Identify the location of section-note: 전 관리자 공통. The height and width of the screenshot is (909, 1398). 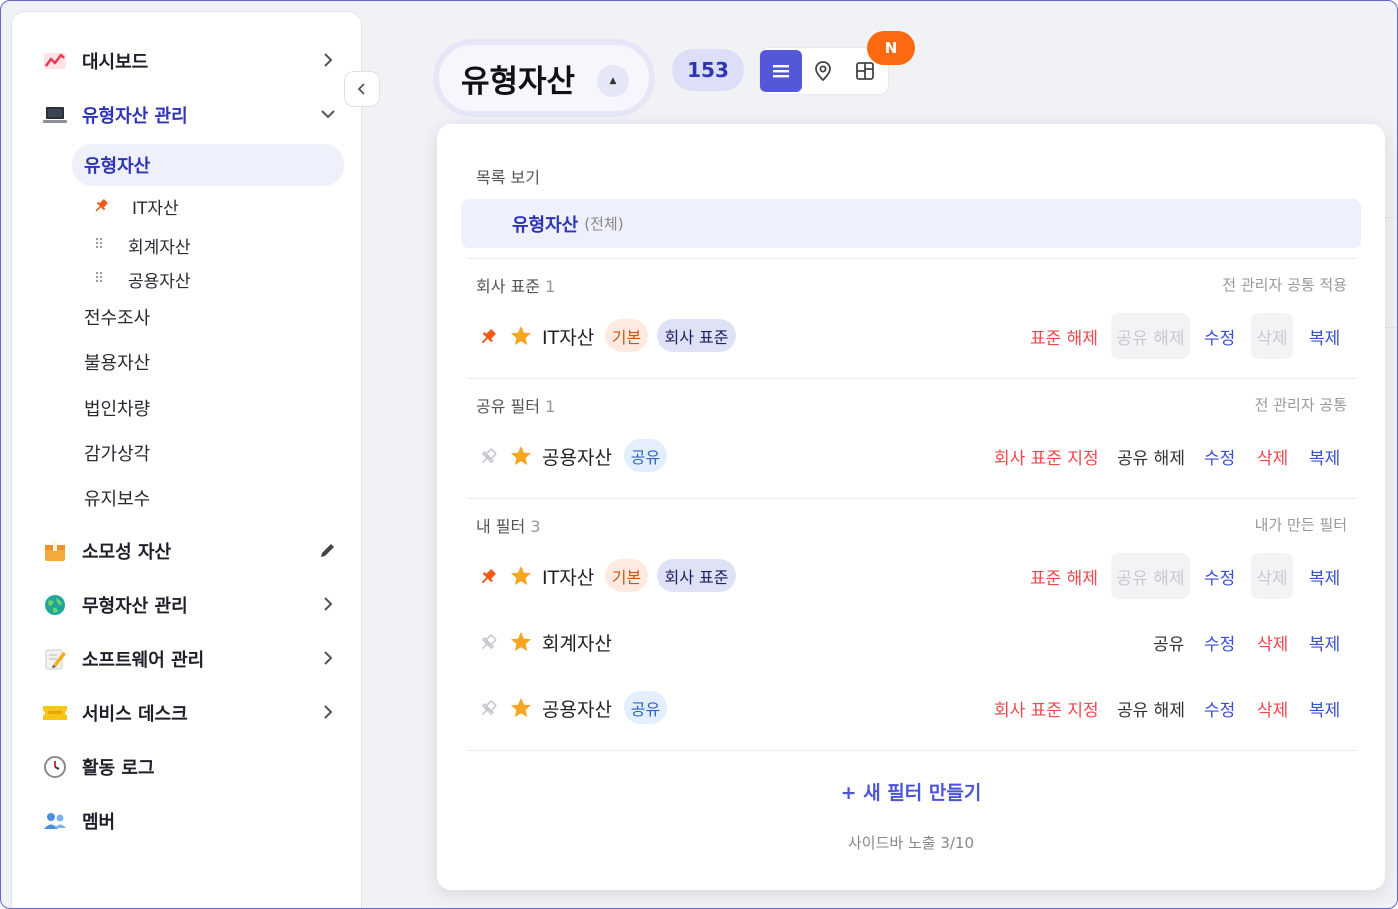
(1300, 405).